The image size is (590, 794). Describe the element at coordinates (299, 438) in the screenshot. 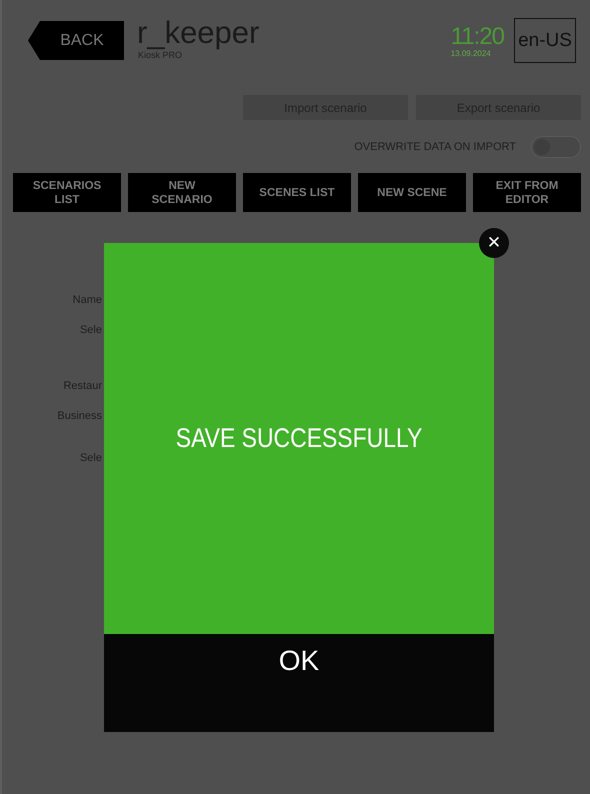

I see `dialog-message: SAVE SUCCESSFULLY` at that location.